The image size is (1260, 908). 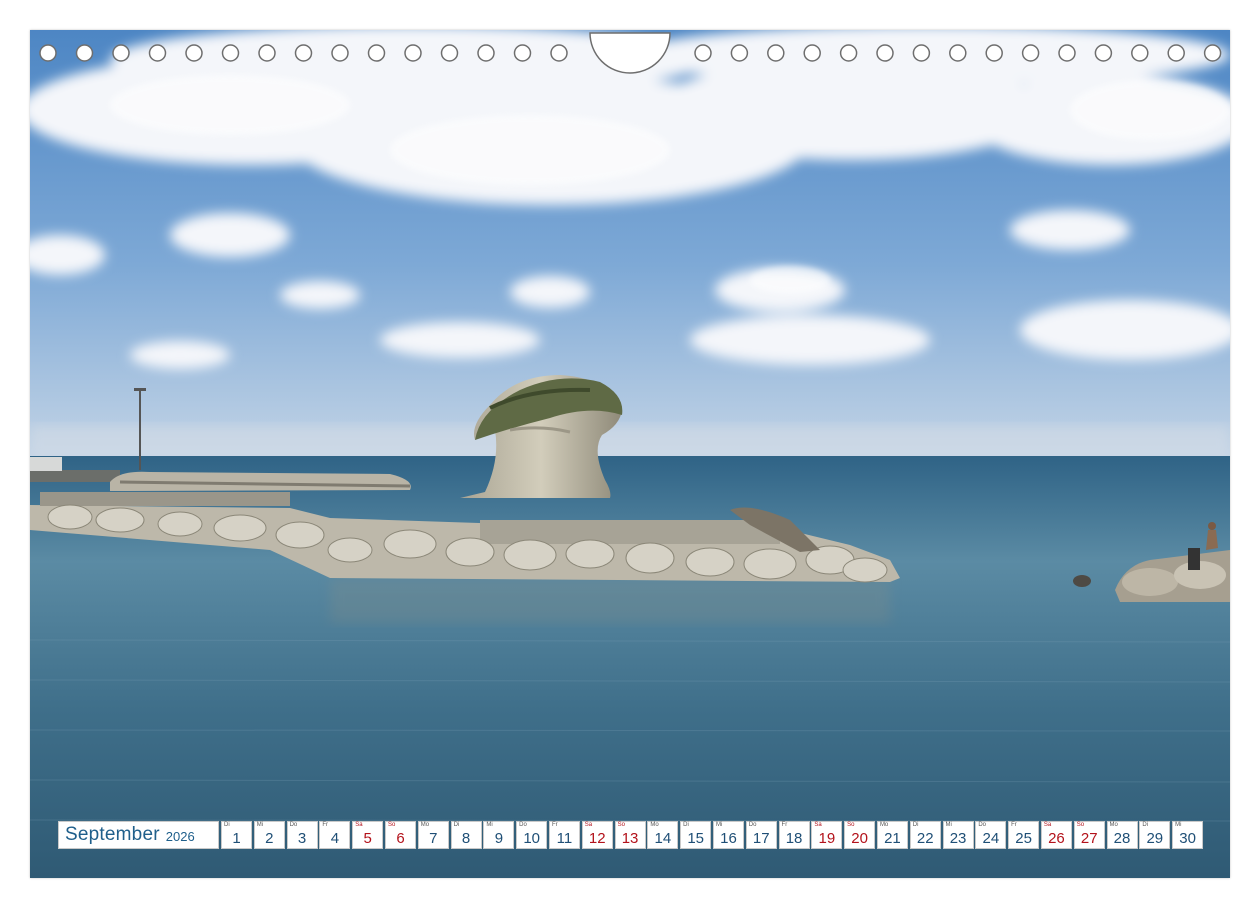 What do you see at coordinates (958, 838) in the screenshot?
I see `day-number: 23` at bounding box center [958, 838].